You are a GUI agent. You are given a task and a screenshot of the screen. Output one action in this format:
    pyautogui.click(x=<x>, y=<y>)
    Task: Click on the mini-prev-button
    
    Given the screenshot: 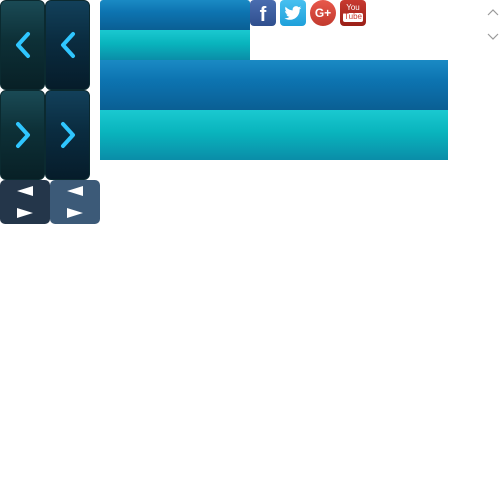 What is the action you would take?
    pyautogui.click(x=25, y=191)
    